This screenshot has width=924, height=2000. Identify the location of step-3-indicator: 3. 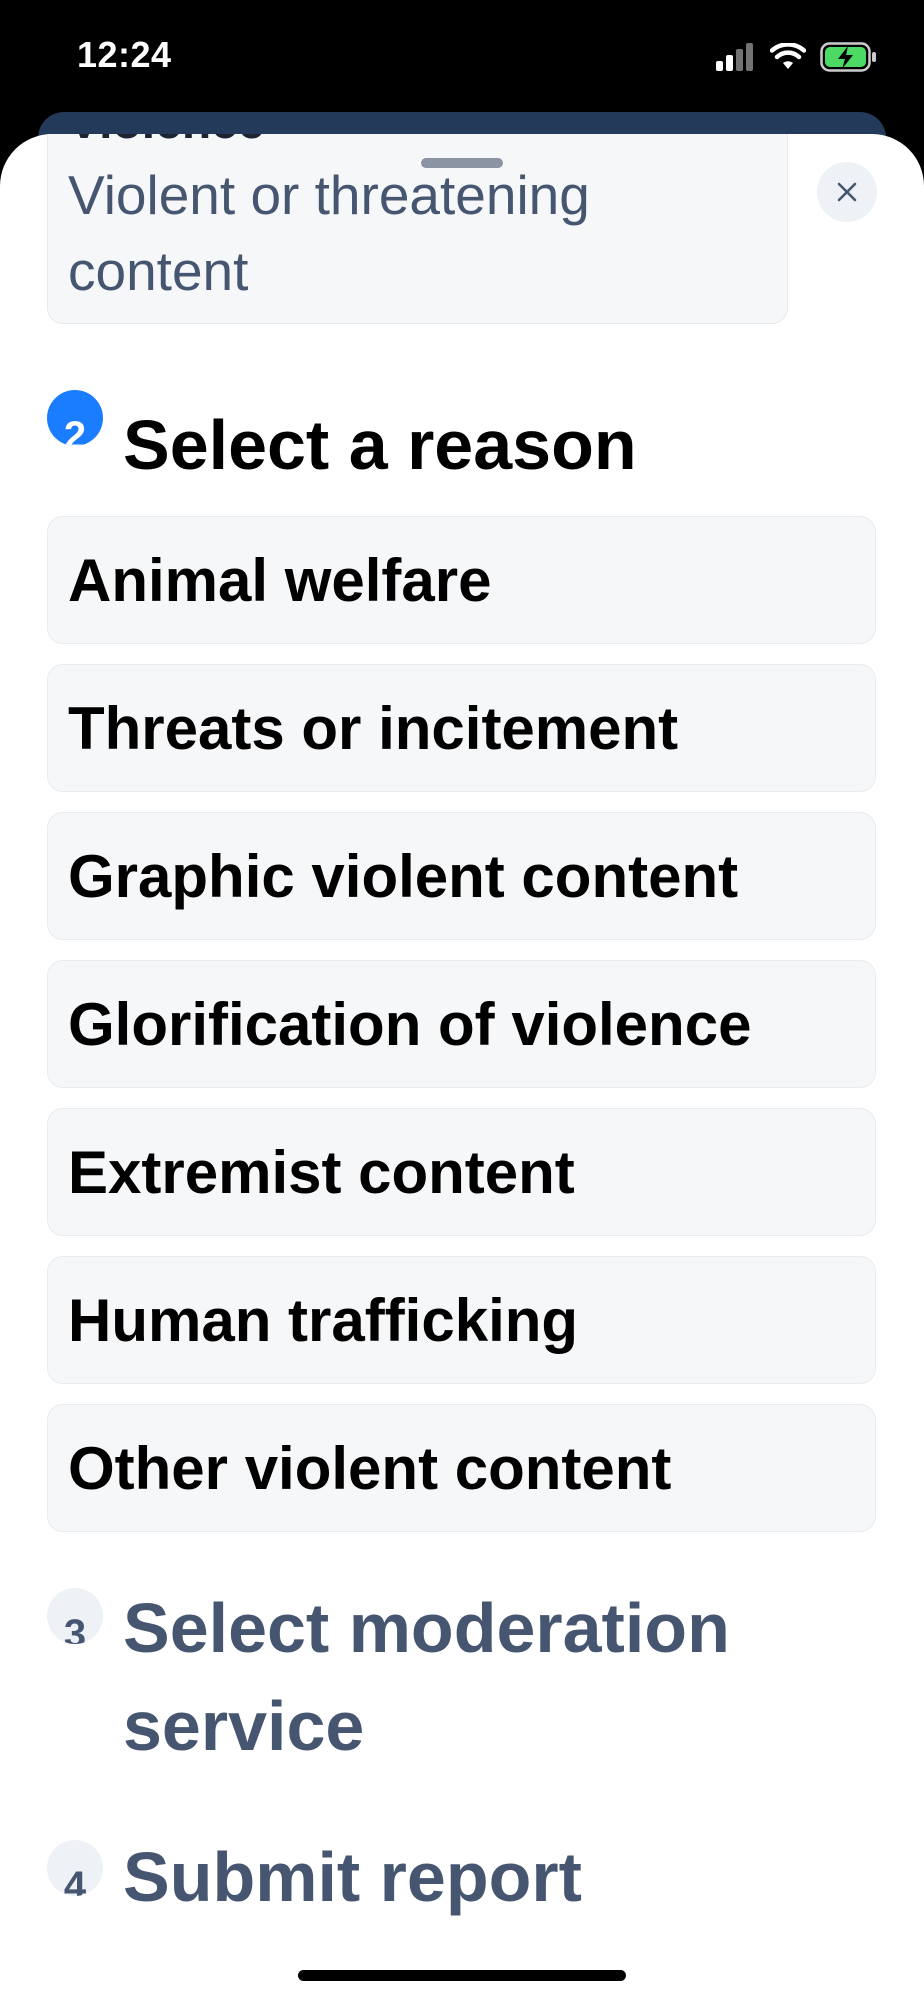
(75, 1616).